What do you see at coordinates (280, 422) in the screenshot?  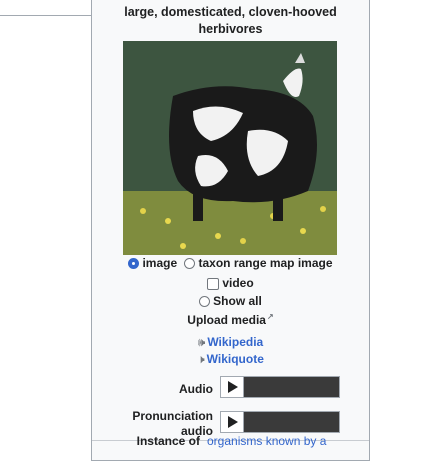 I see `pronunciation-player` at bounding box center [280, 422].